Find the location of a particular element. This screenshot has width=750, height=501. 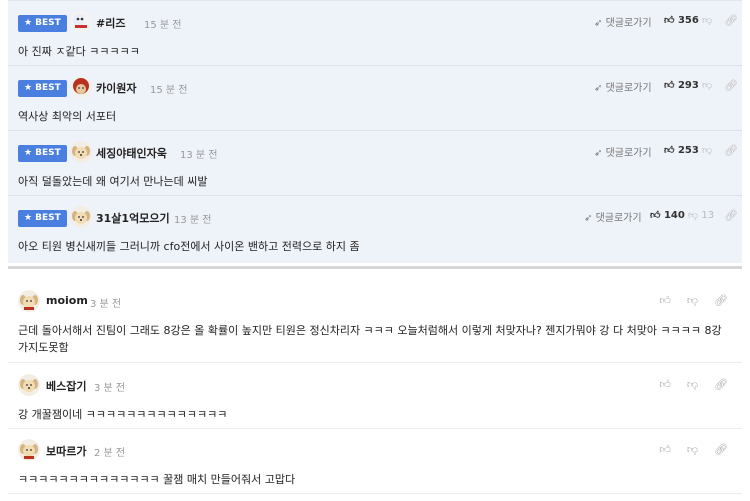

nickname: 세징야태인자욱 is located at coordinates (131, 153).